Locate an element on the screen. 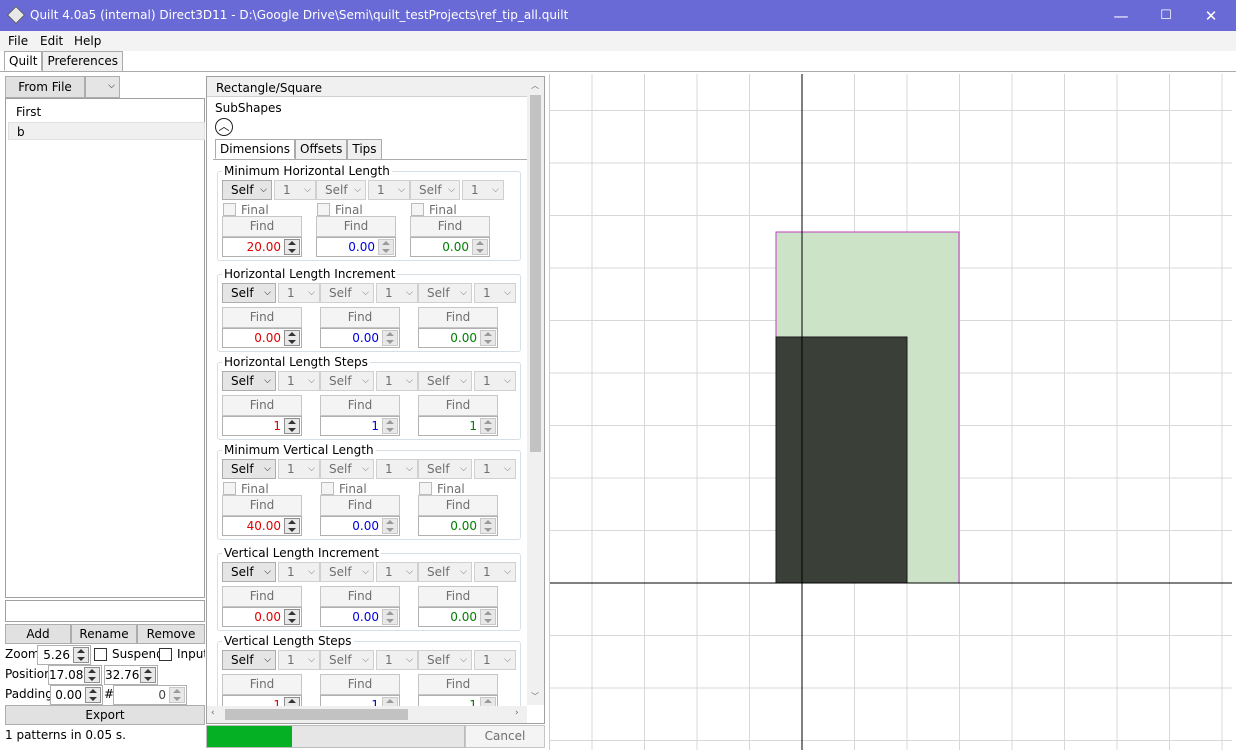  from-file-button: From File is located at coordinates (45, 87).